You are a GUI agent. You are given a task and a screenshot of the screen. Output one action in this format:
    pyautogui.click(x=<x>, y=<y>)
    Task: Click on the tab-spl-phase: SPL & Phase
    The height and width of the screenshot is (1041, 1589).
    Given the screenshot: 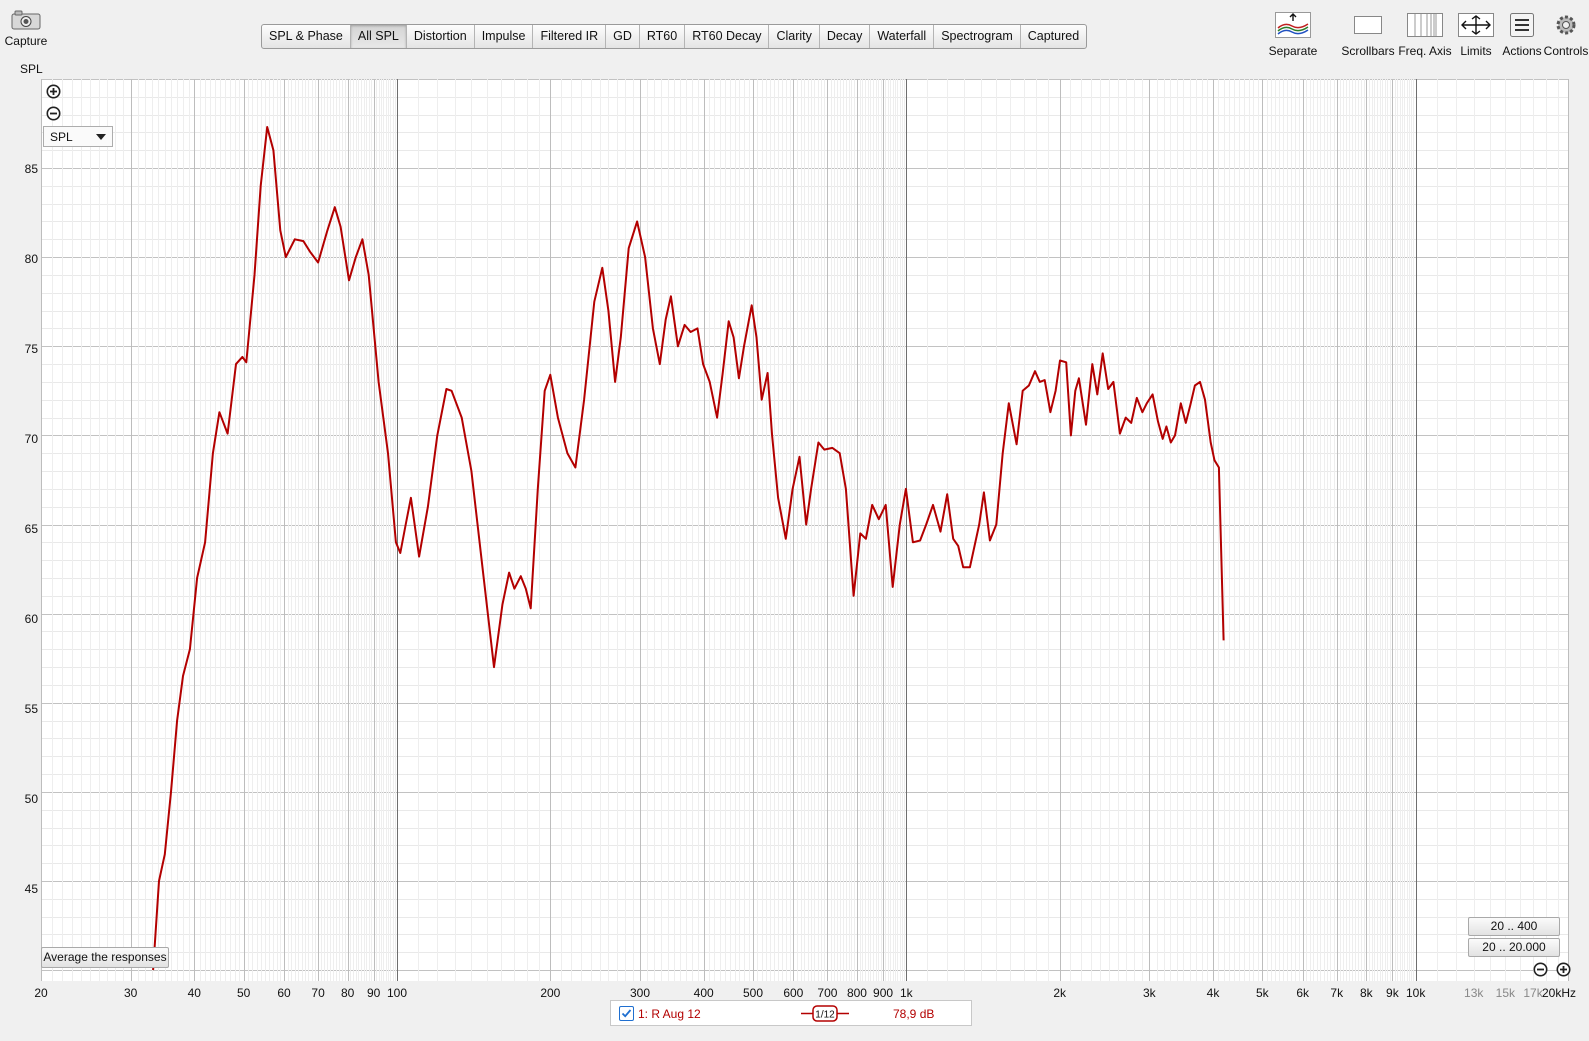 What is the action you would take?
    pyautogui.click(x=306, y=36)
    